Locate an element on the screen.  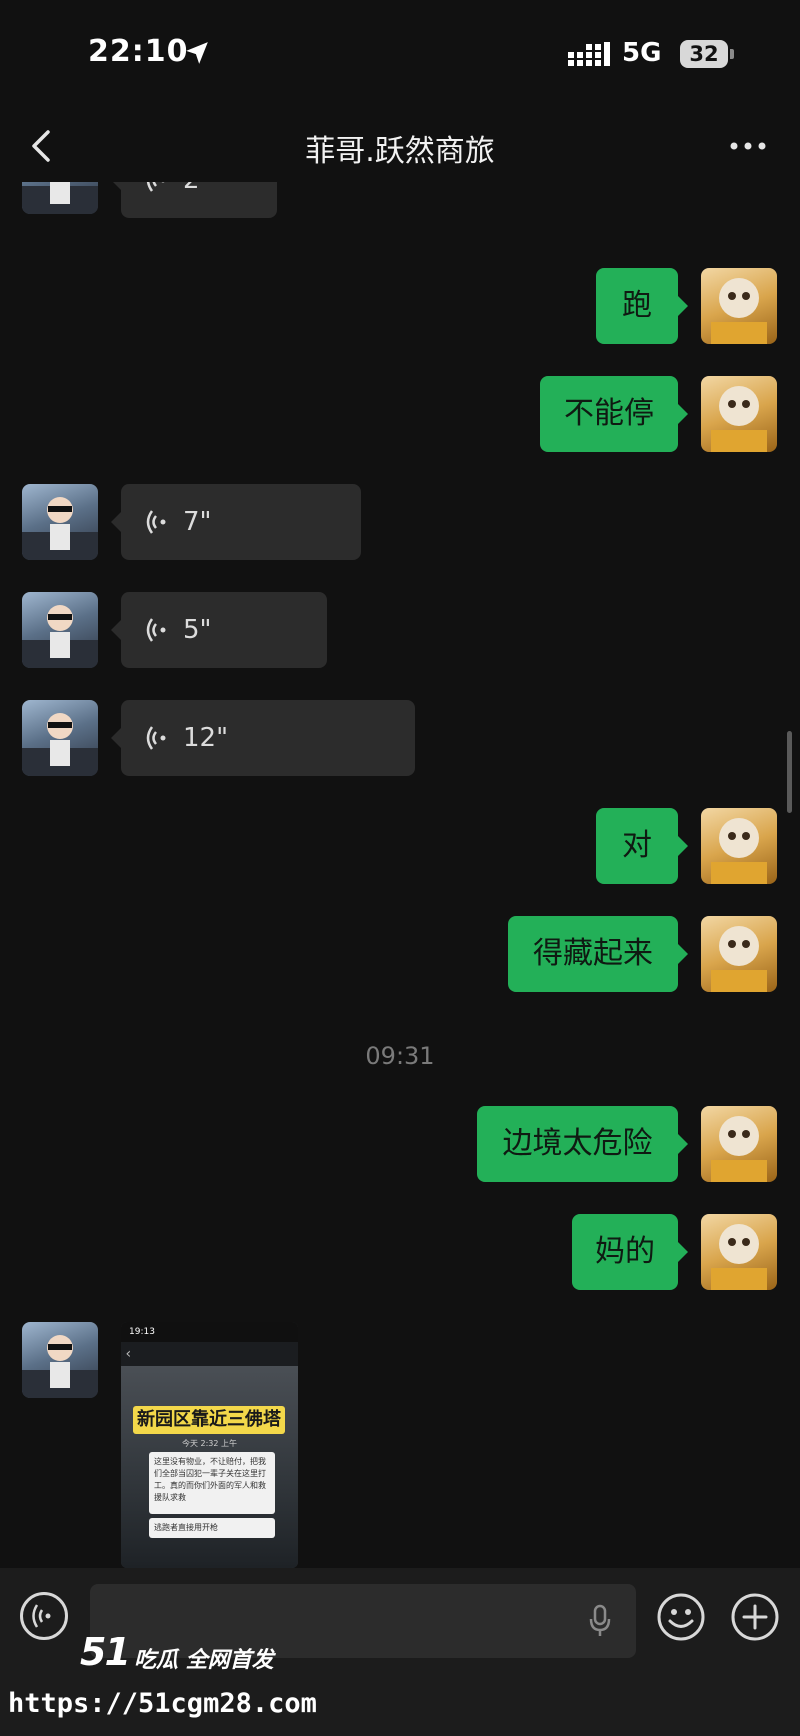
message-text: 跑 is located at coordinates (637, 305).